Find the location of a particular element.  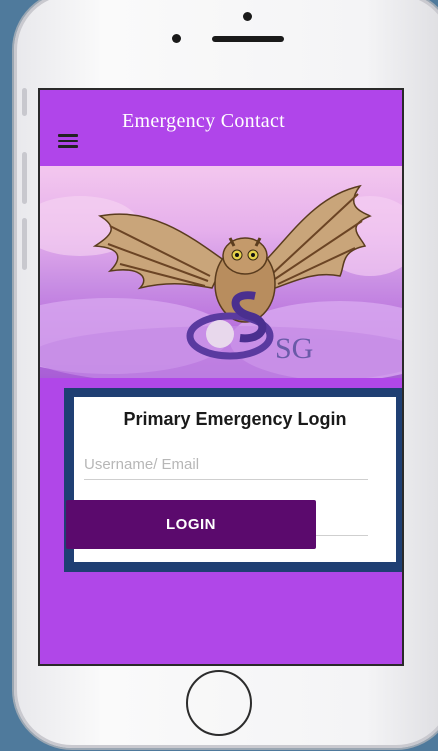

app-header: Emergency Contact is located at coordinates (221, 128).